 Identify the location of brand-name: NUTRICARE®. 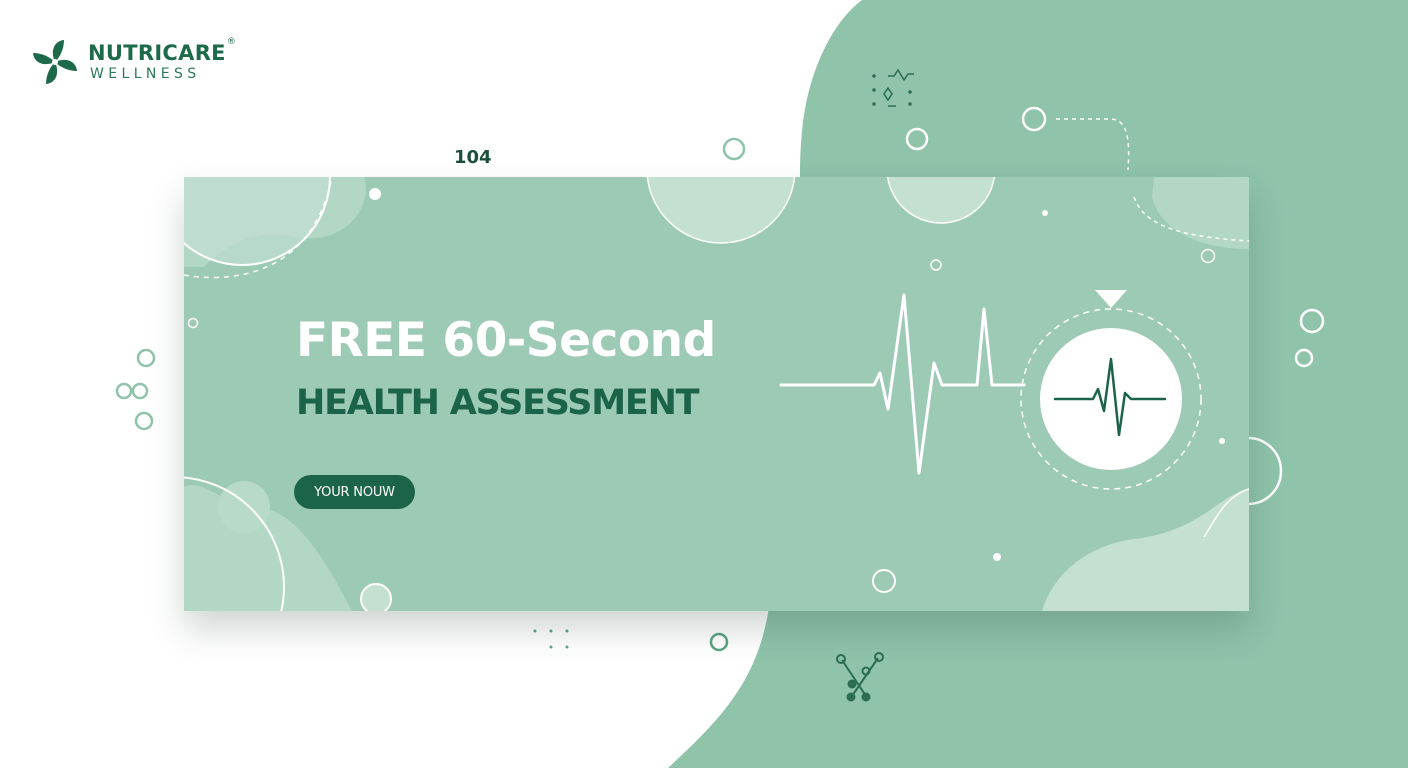
(162, 51).